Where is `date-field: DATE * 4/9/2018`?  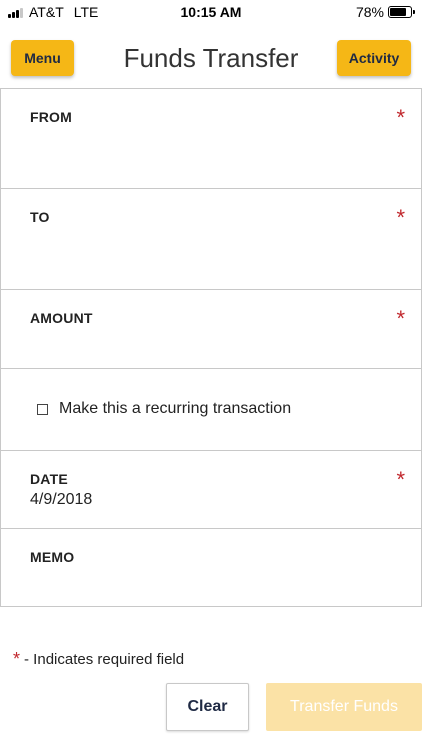 date-field: DATE * 4/9/2018 is located at coordinates (211, 490).